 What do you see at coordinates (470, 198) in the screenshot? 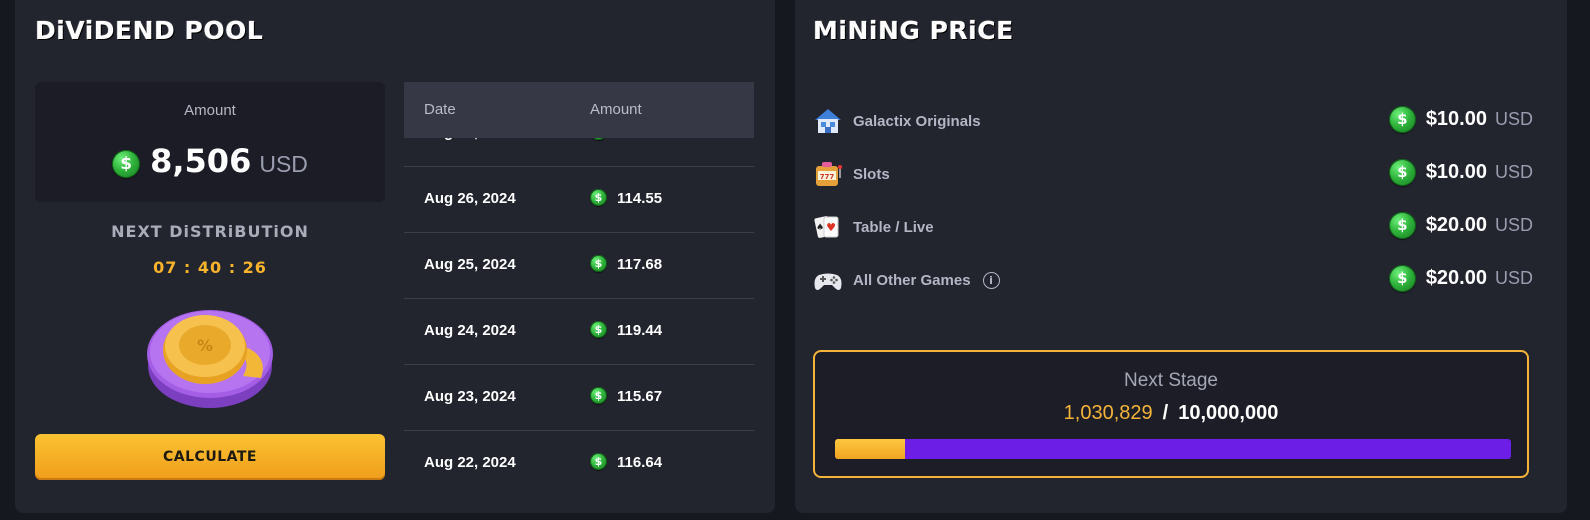
I see `row-date: Aug 26, 2024` at bounding box center [470, 198].